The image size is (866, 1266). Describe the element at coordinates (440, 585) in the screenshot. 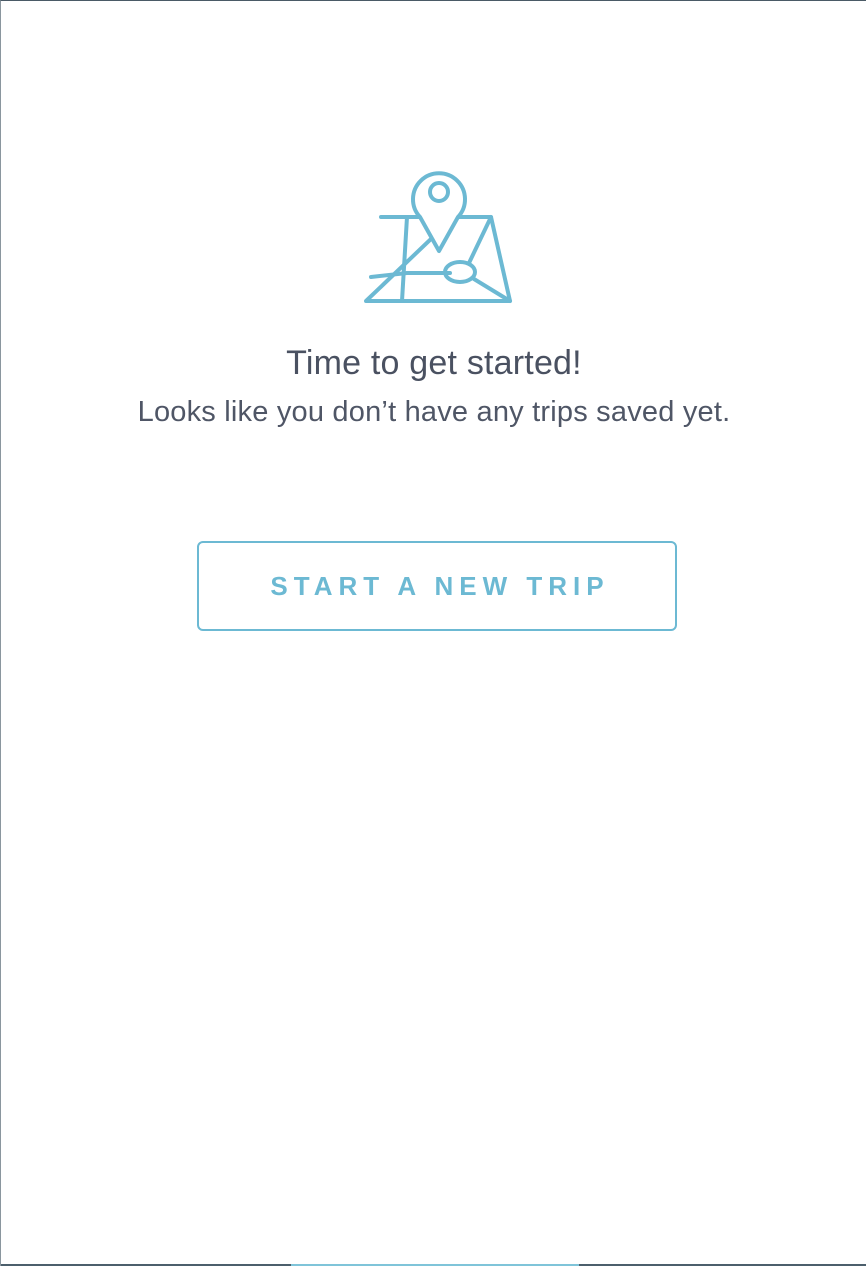

I see `start-new-trip-label: START A NEW TRIP` at that location.